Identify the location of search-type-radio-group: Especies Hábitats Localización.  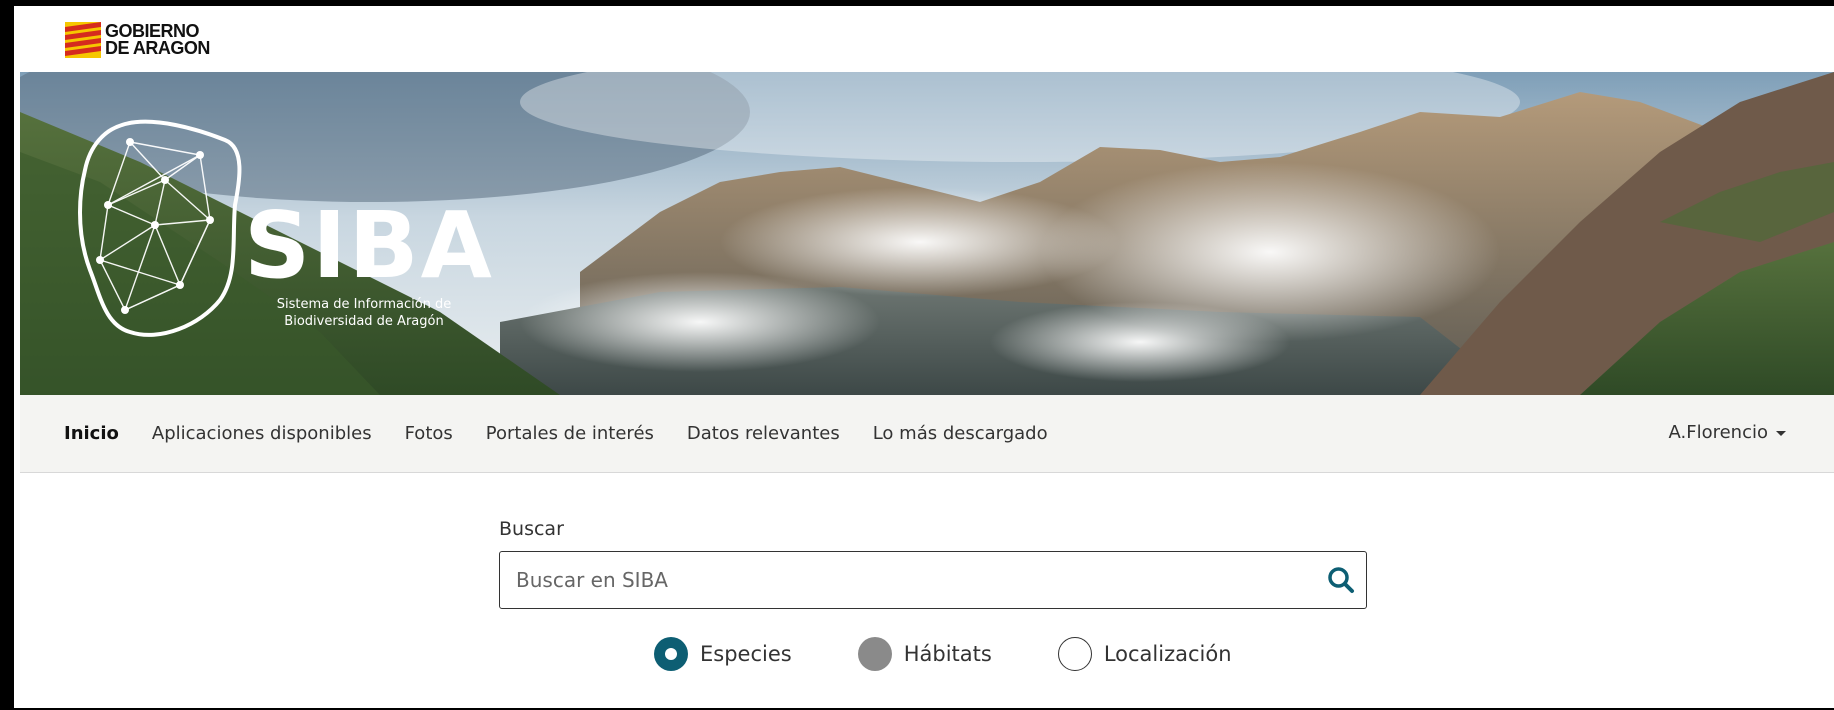
(976, 654).